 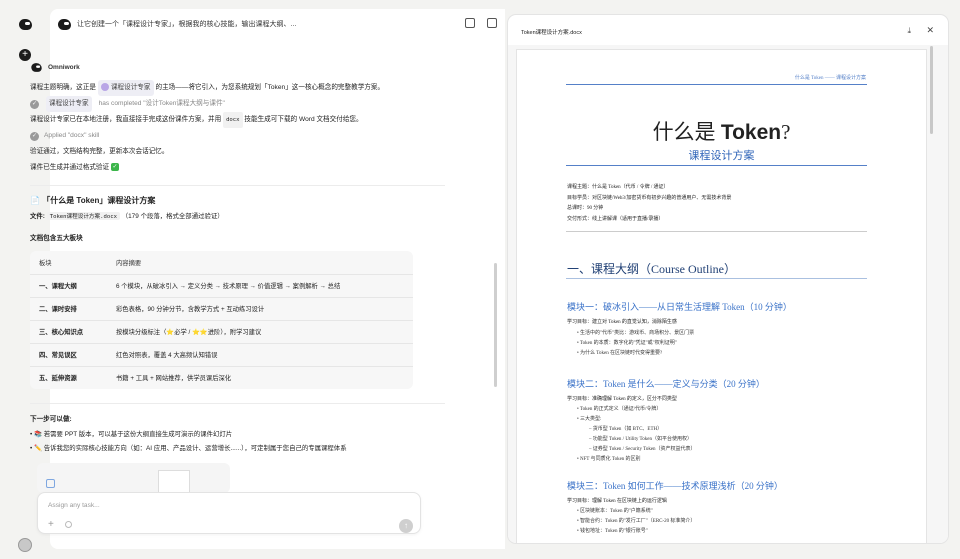 What do you see at coordinates (25, 24) in the screenshot?
I see `app-logo-icon` at bounding box center [25, 24].